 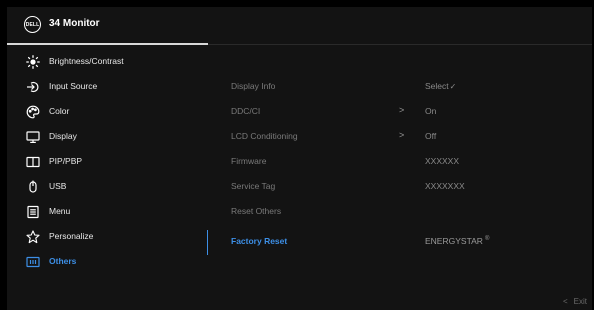 I want to click on nav-label: Menu, so click(x=60, y=211).